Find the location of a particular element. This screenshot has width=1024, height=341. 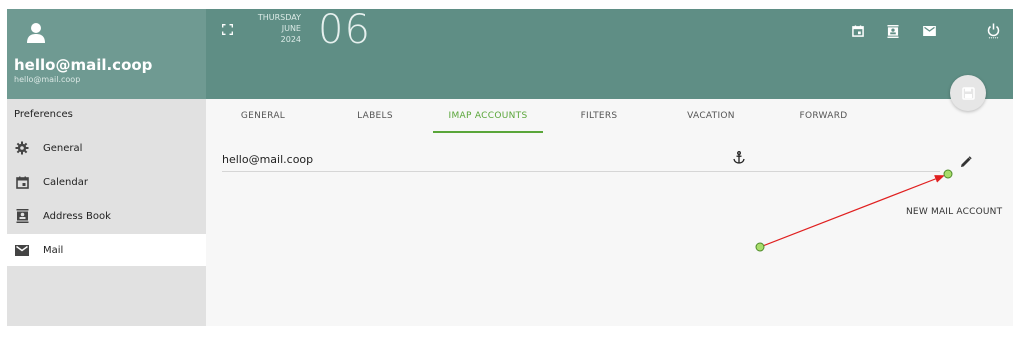

user-icon is located at coordinates (36, 33).